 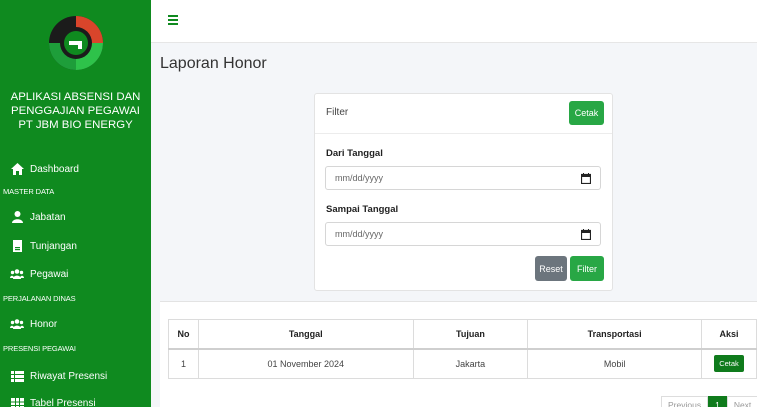 What do you see at coordinates (17, 169) in the screenshot?
I see `home-icon` at bounding box center [17, 169].